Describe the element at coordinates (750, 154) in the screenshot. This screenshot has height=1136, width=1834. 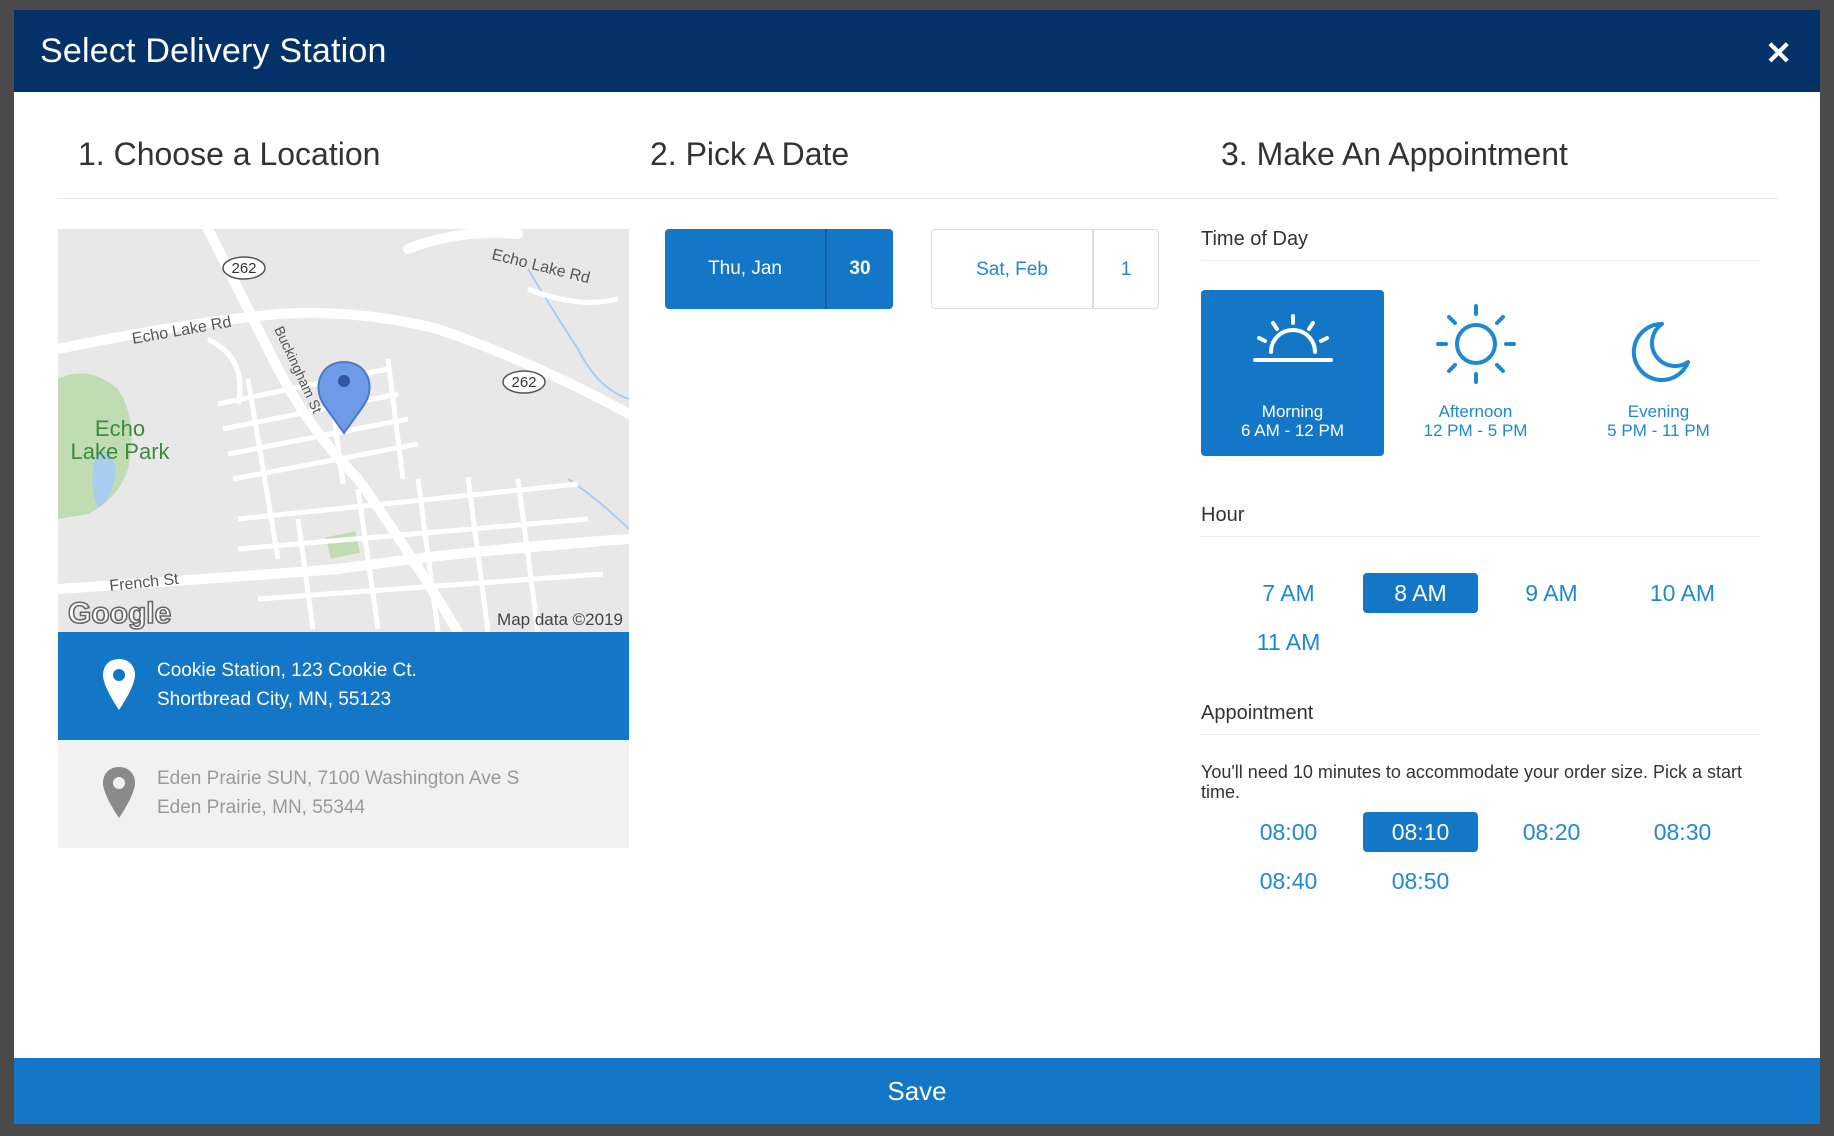
I see `date-column-heading: 2. Pick A Date` at that location.